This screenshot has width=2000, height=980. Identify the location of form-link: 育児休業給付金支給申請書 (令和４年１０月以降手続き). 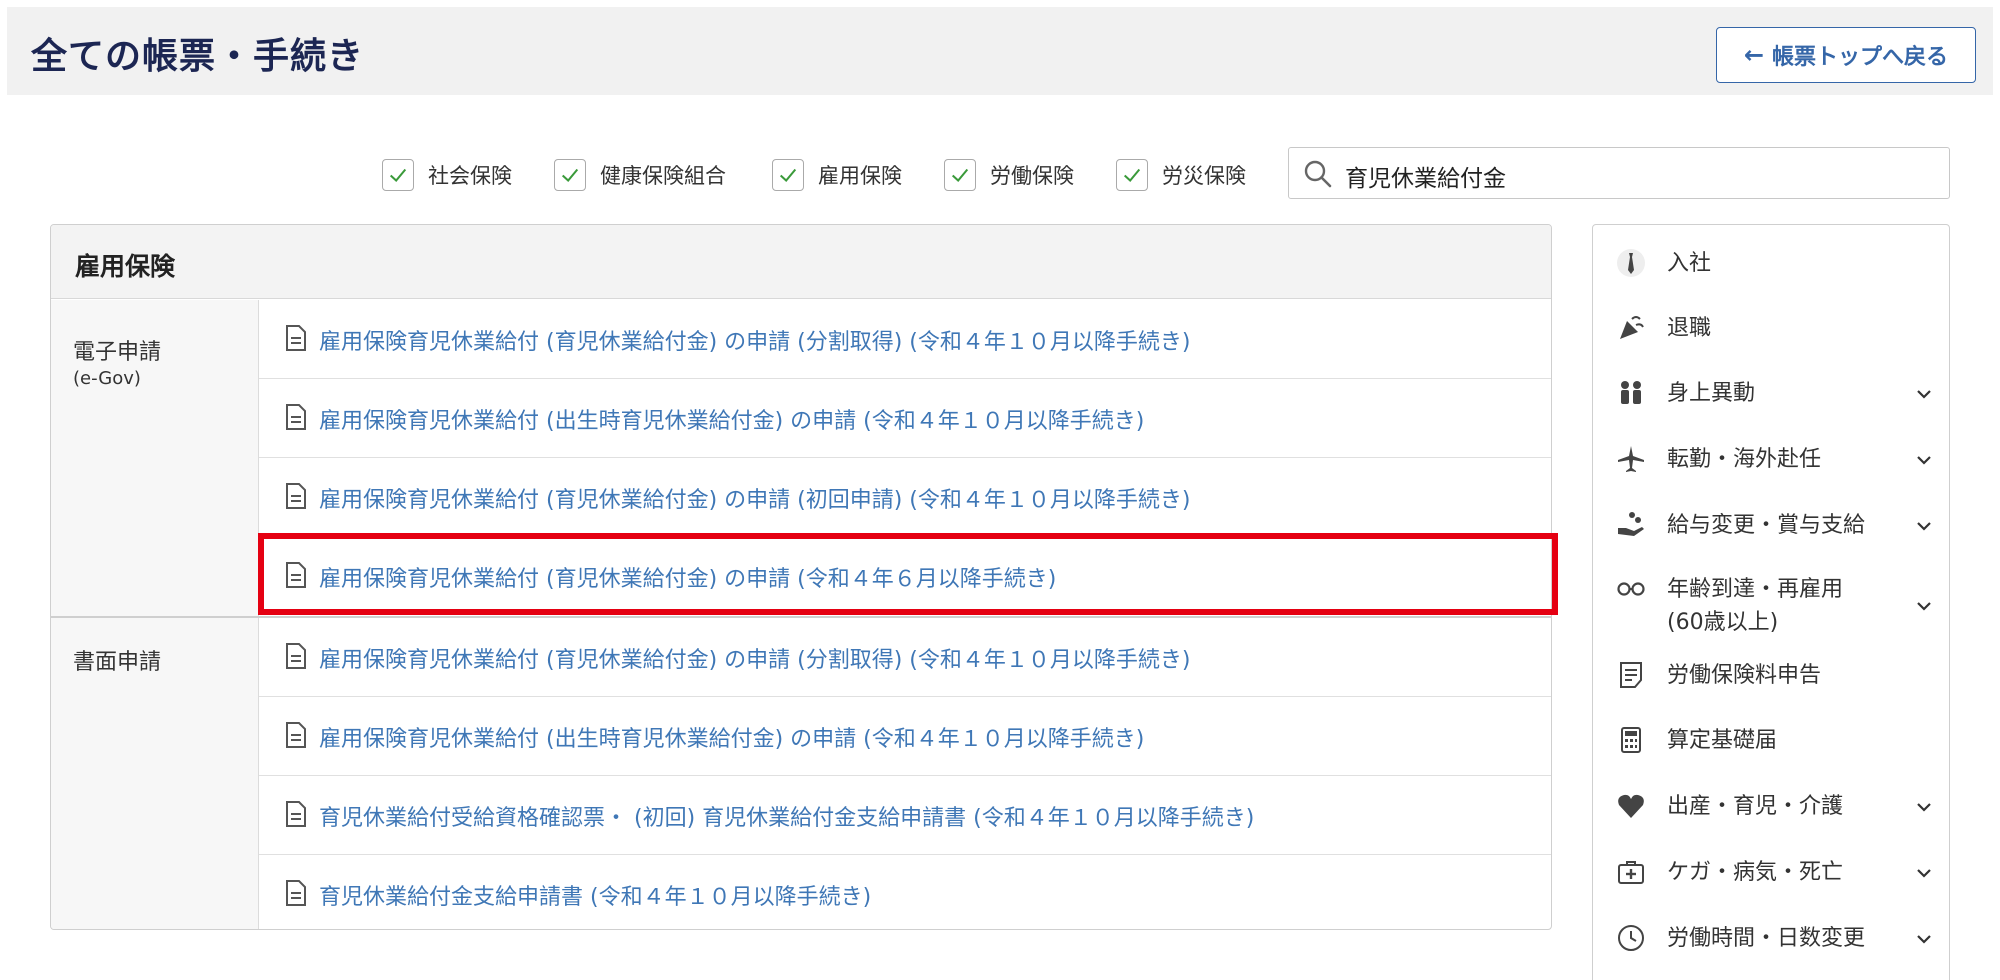
(595, 895).